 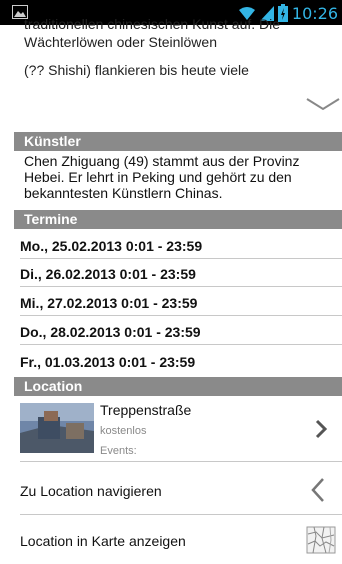 I want to click on date-row: Mi., 27.02.2013 0:01 - 23:59, so click(x=181, y=303).